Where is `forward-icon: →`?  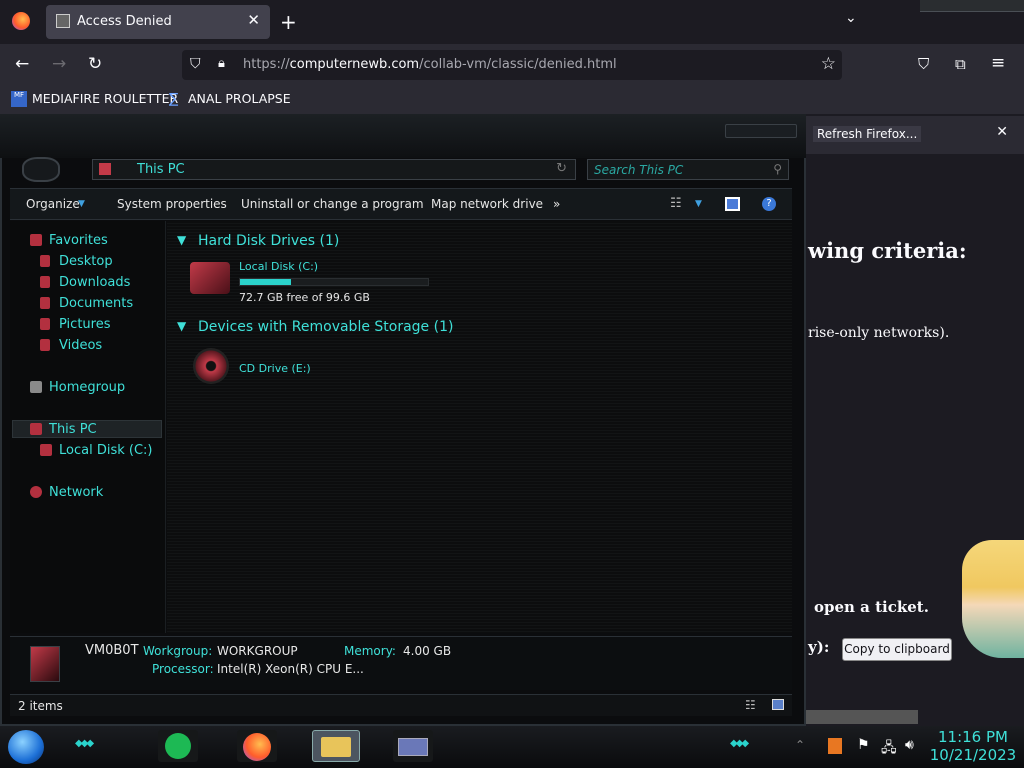 forward-icon: → is located at coordinates (59, 64).